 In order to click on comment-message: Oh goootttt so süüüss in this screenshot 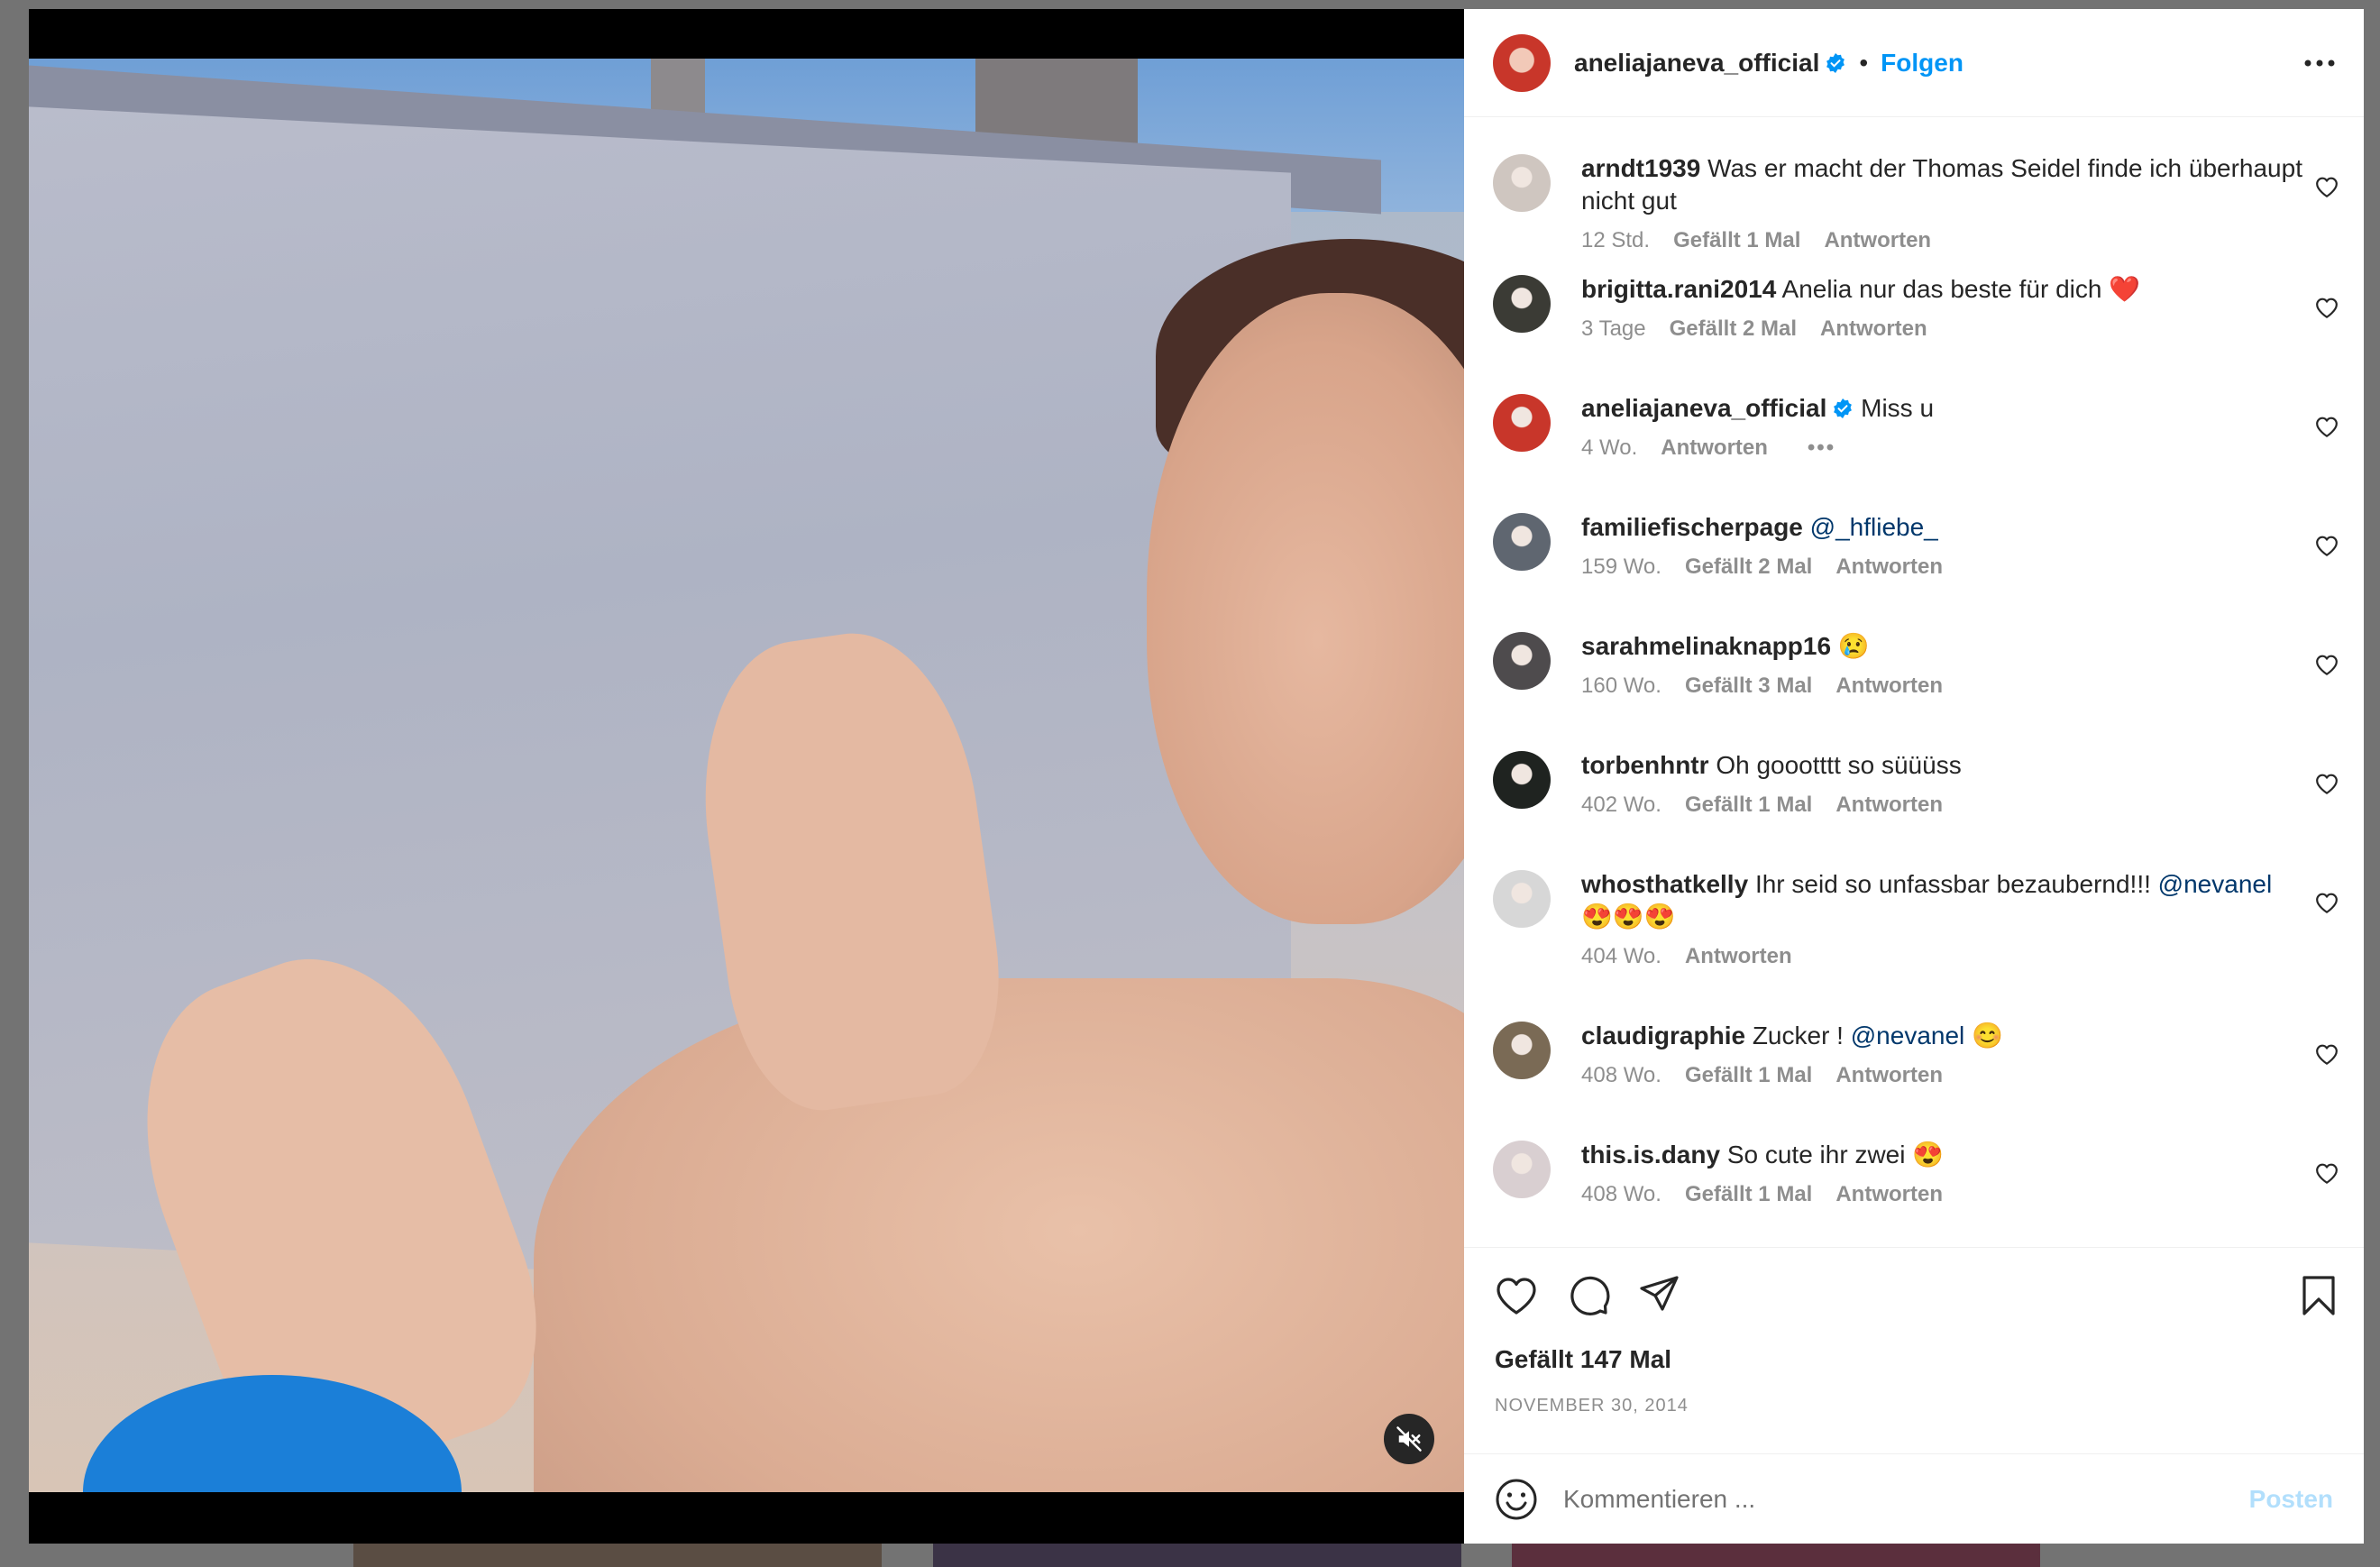, I will do `click(1839, 765)`.